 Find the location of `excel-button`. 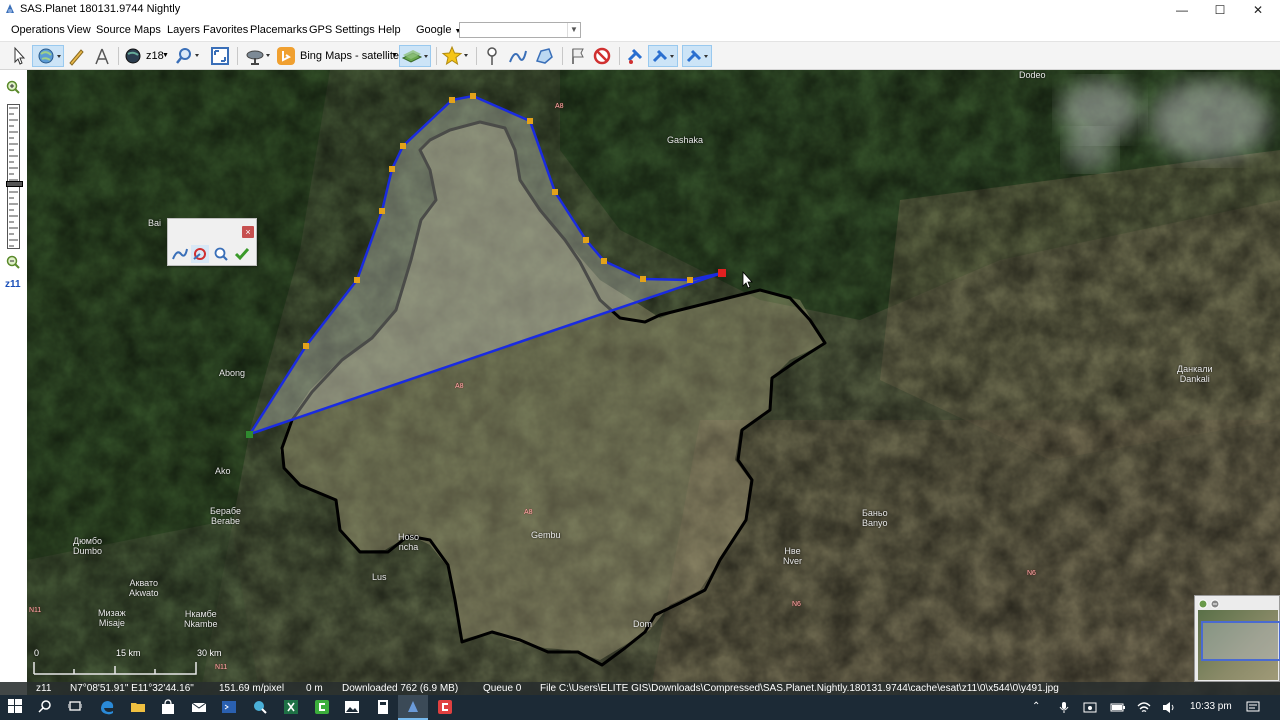

excel-button is located at coordinates (291, 707).